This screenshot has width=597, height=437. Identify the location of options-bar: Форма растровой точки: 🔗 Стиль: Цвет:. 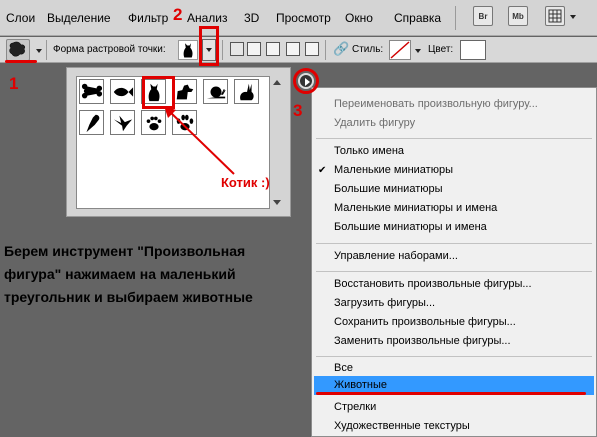
(298, 50).